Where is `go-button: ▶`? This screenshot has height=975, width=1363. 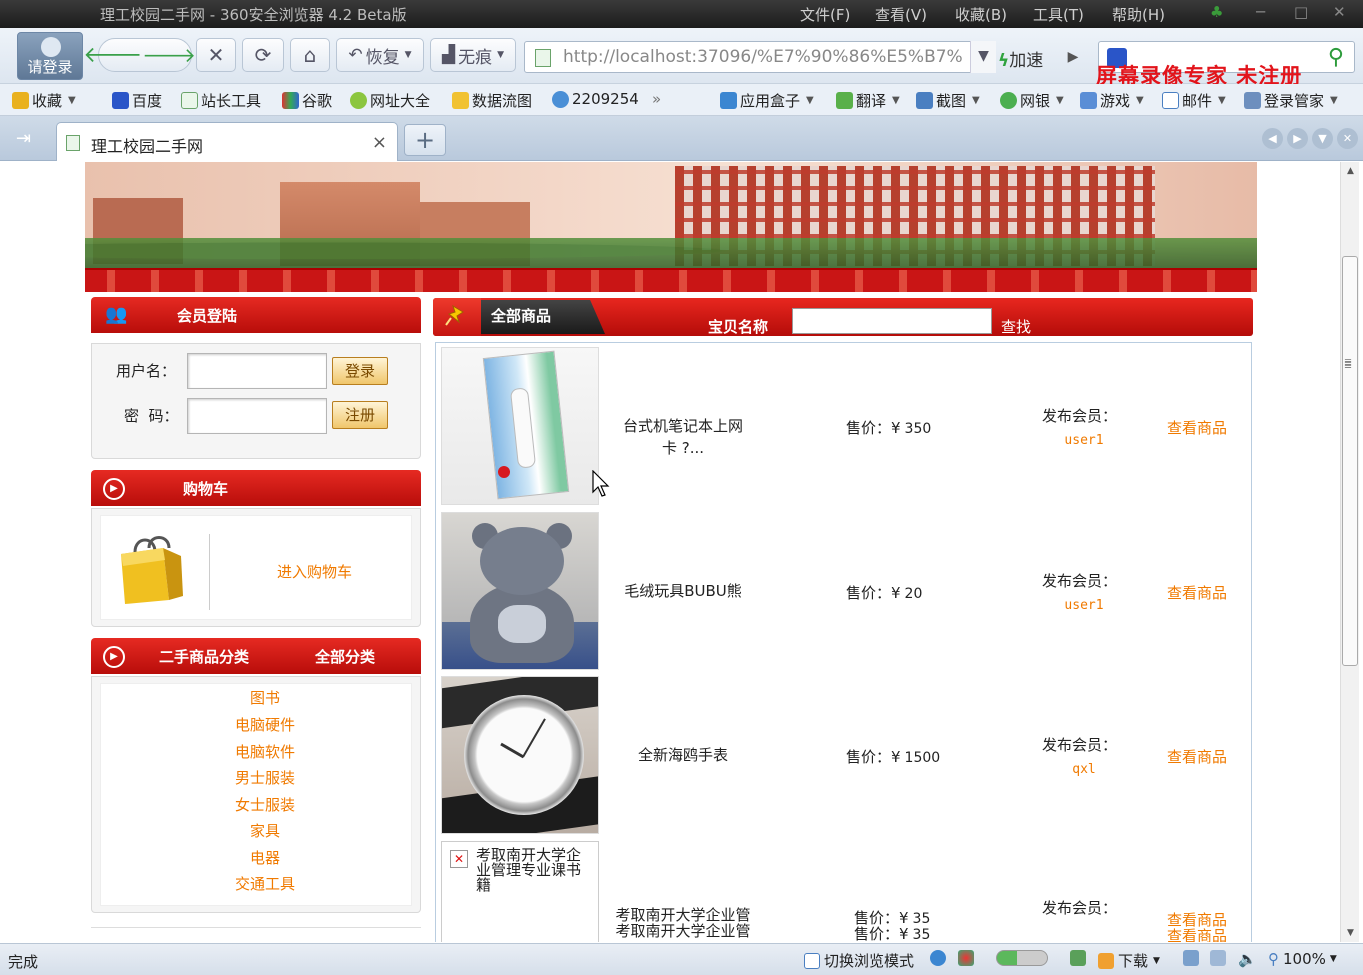
go-button: ▶ is located at coordinates (1073, 57).